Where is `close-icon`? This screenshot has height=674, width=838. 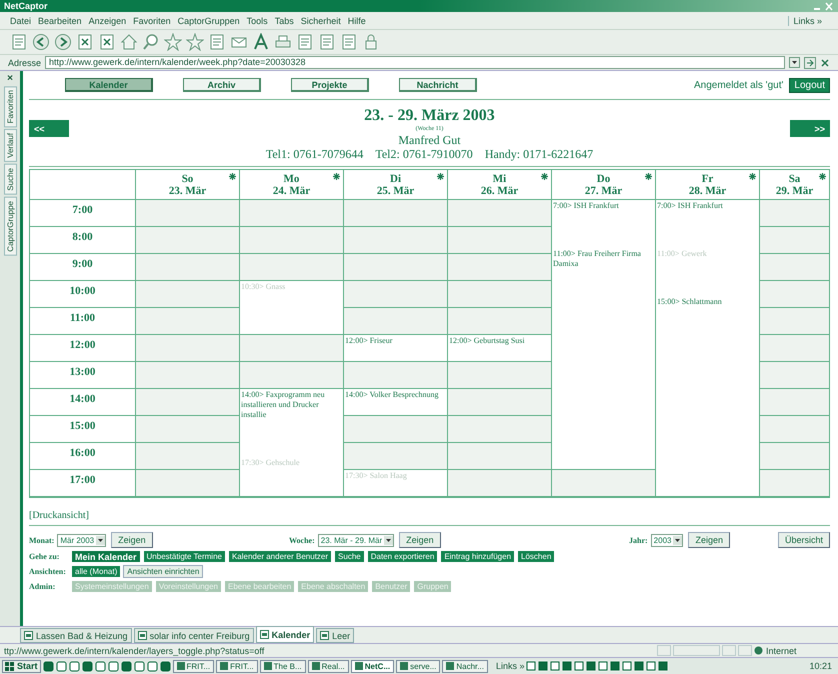
close-icon is located at coordinates (825, 63).